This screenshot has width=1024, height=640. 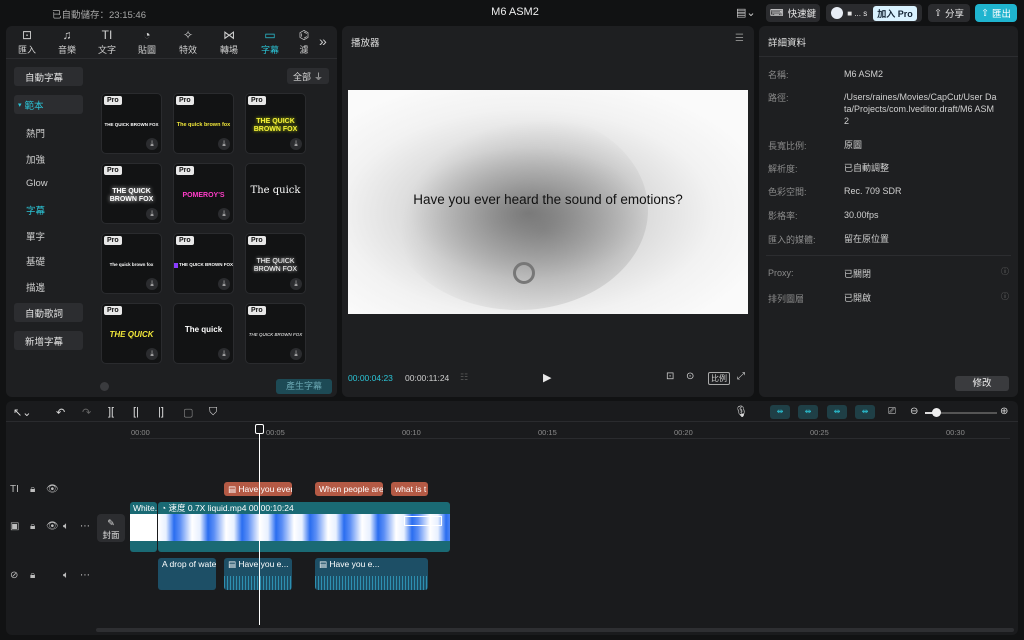 I want to click on redo-icon: ↷, so click(x=86, y=412).